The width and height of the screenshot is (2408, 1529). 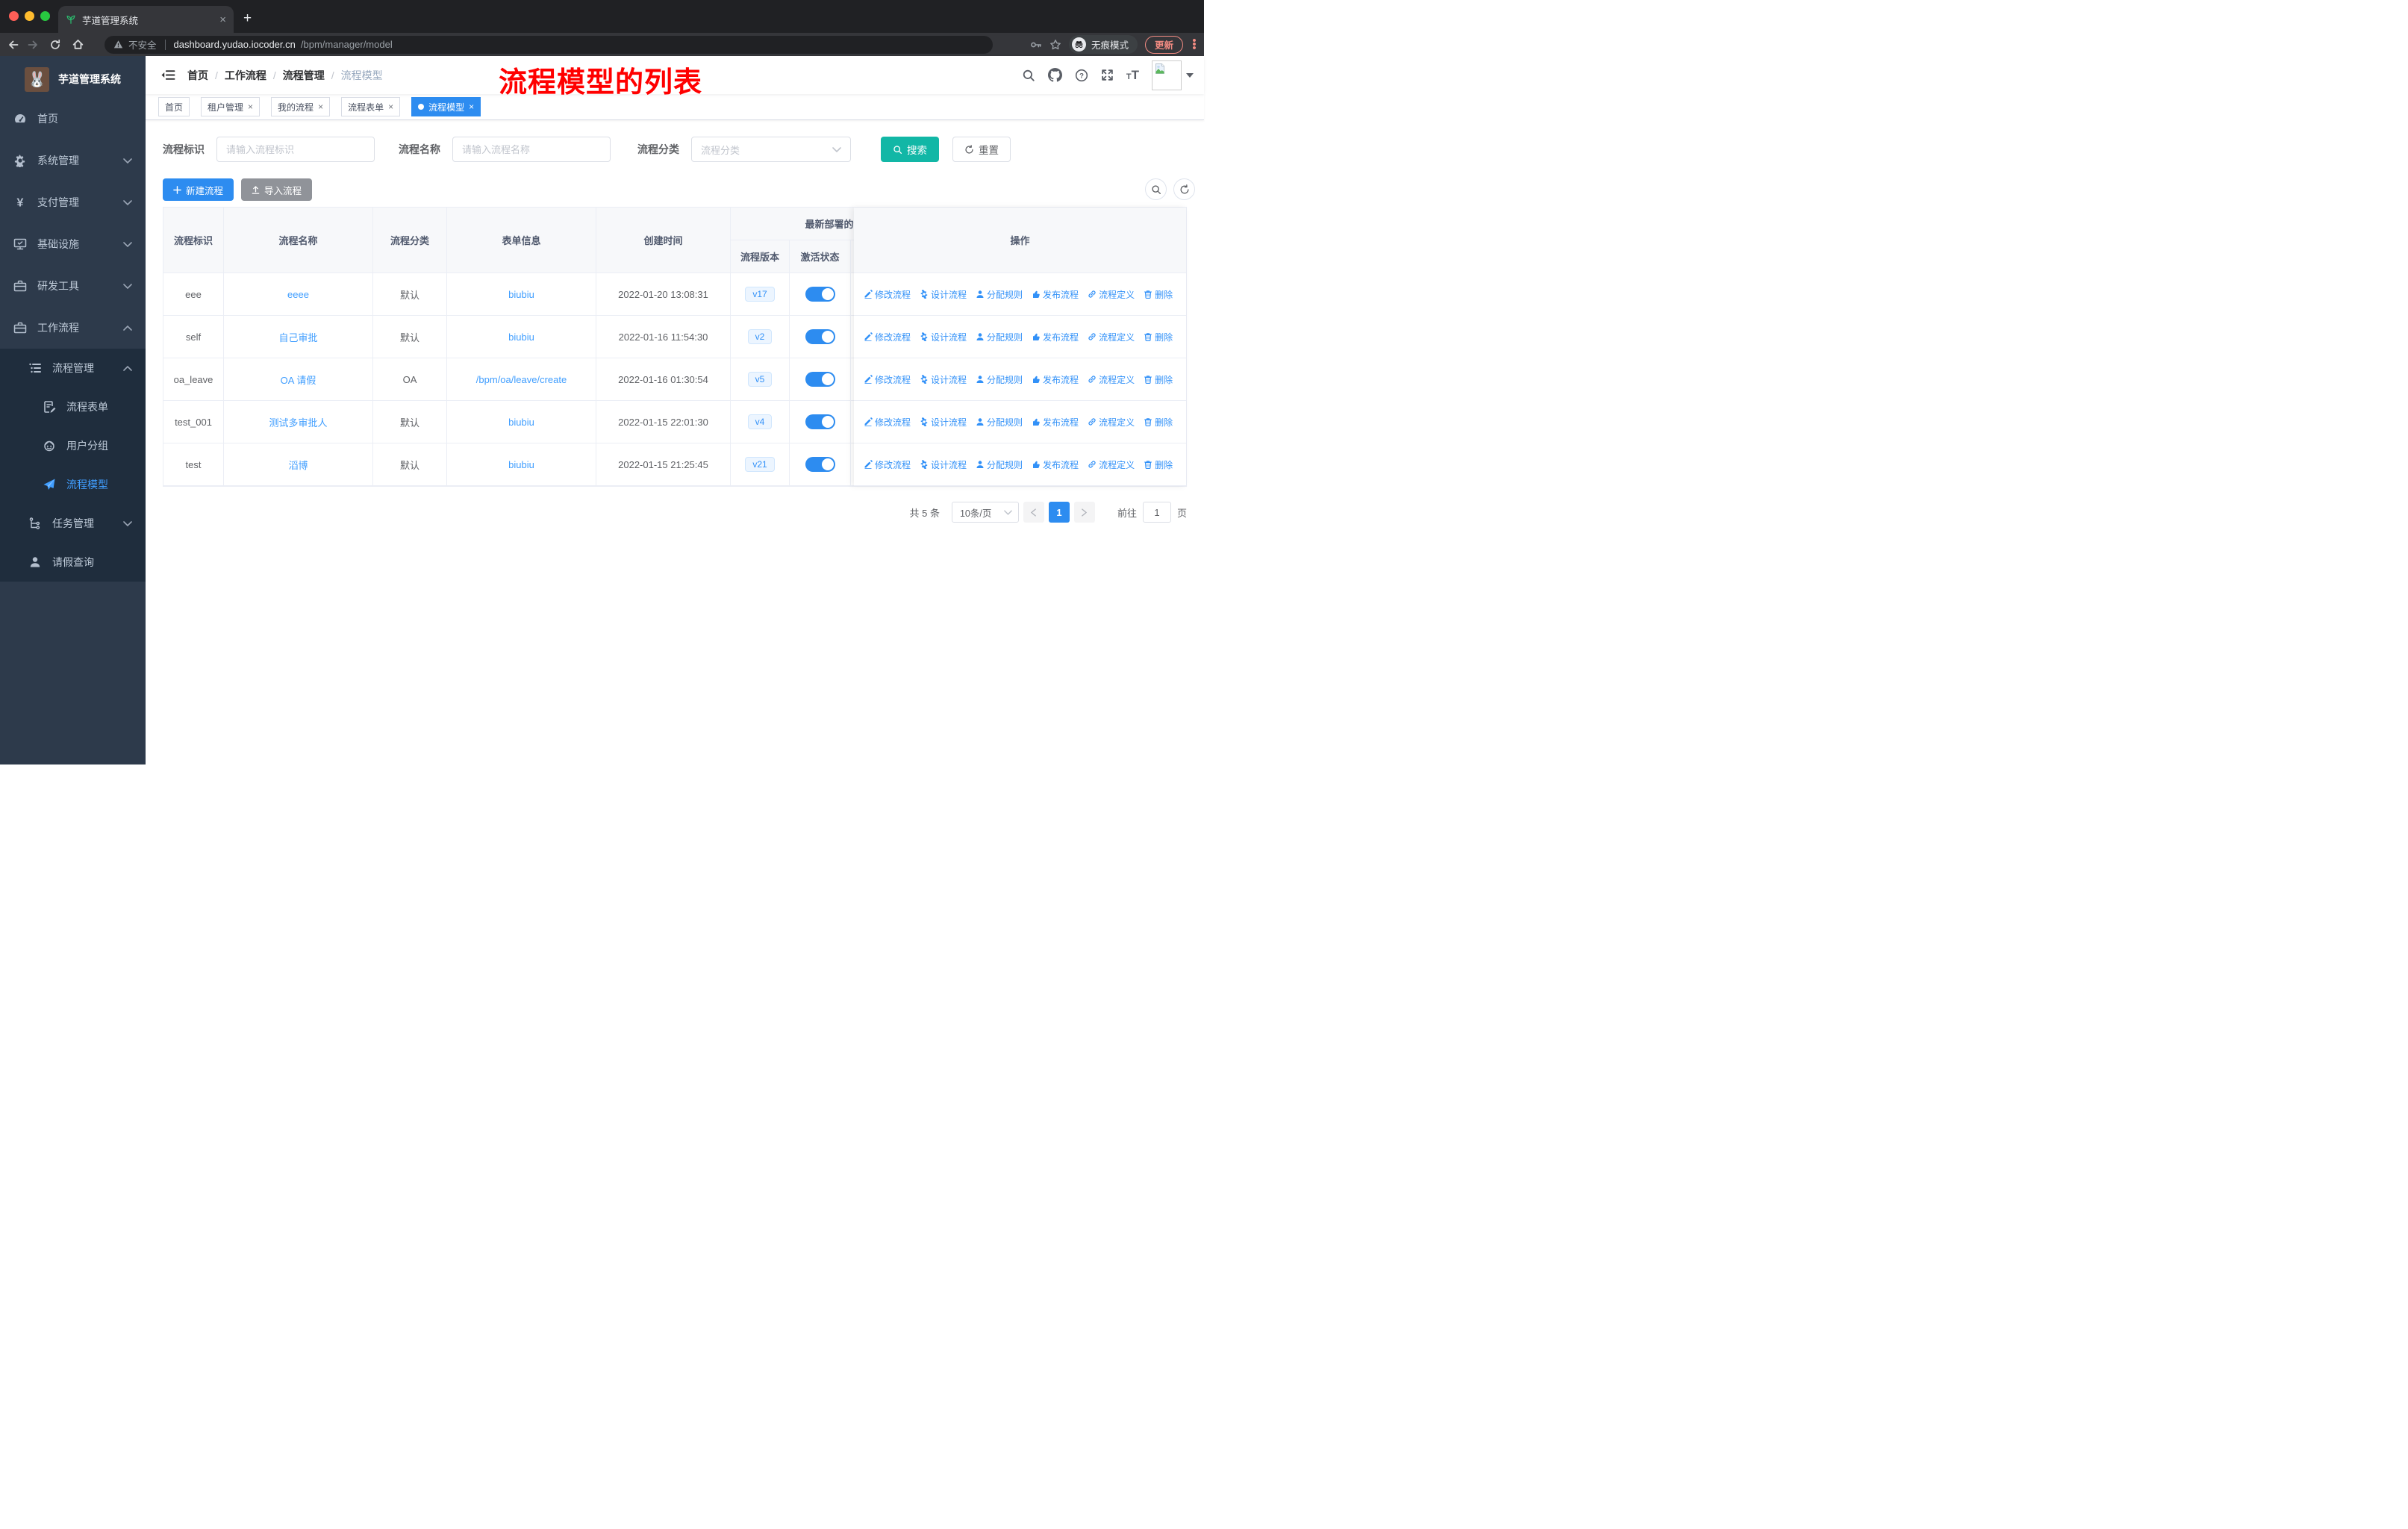 I want to click on sidebar-item-infra: 基础设施, so click(x=73, y=244).